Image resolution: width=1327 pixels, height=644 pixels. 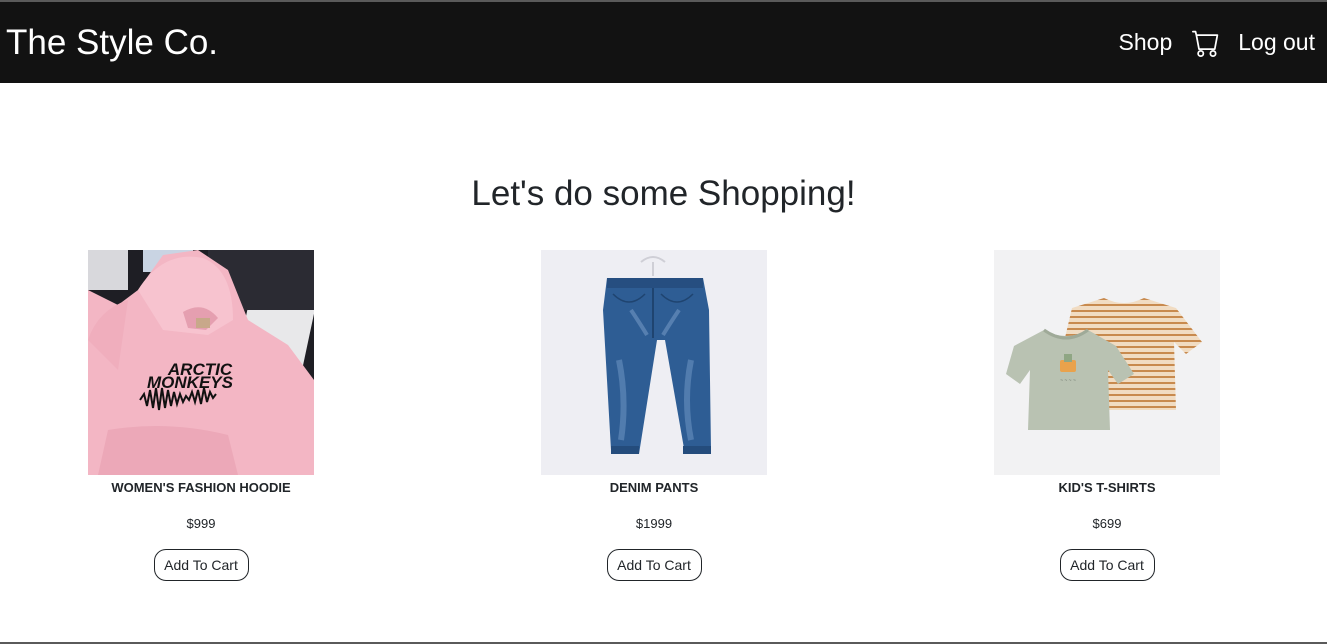 I want to click on product-name: WOMEN'S FASHION HOODIE, so click(x=201, y=487).